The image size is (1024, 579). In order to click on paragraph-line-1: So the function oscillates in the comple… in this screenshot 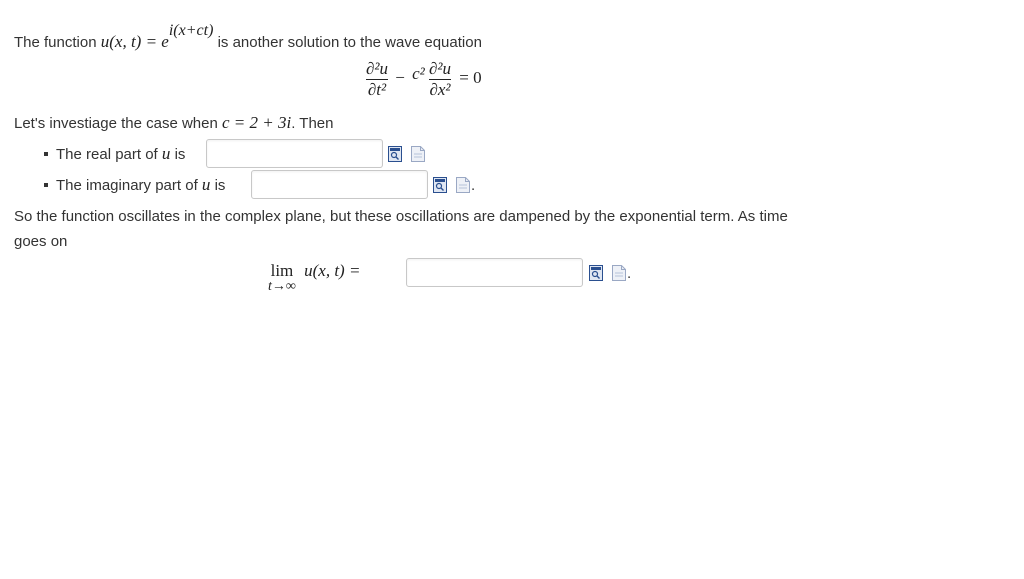, I will do `click(401, 216)`.